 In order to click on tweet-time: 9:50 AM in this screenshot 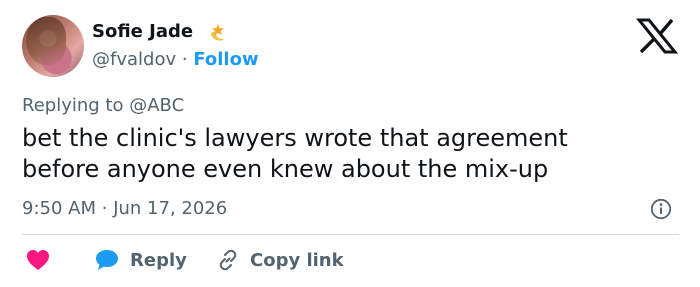, I will do `click(59, 208)`.